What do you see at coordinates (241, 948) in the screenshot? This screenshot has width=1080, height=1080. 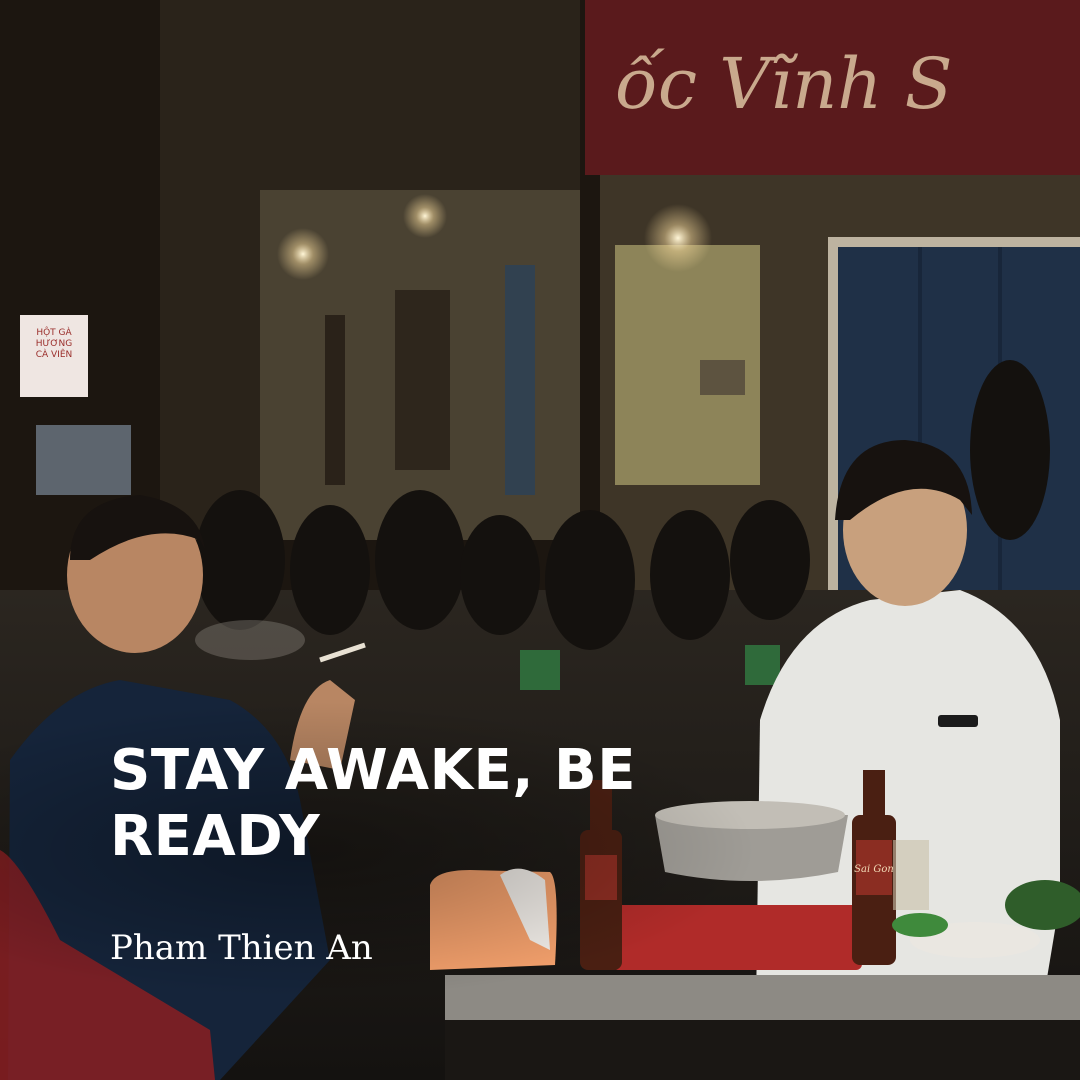 I see `director-credit: Pham Thien An` at bounding box center [241, 948].